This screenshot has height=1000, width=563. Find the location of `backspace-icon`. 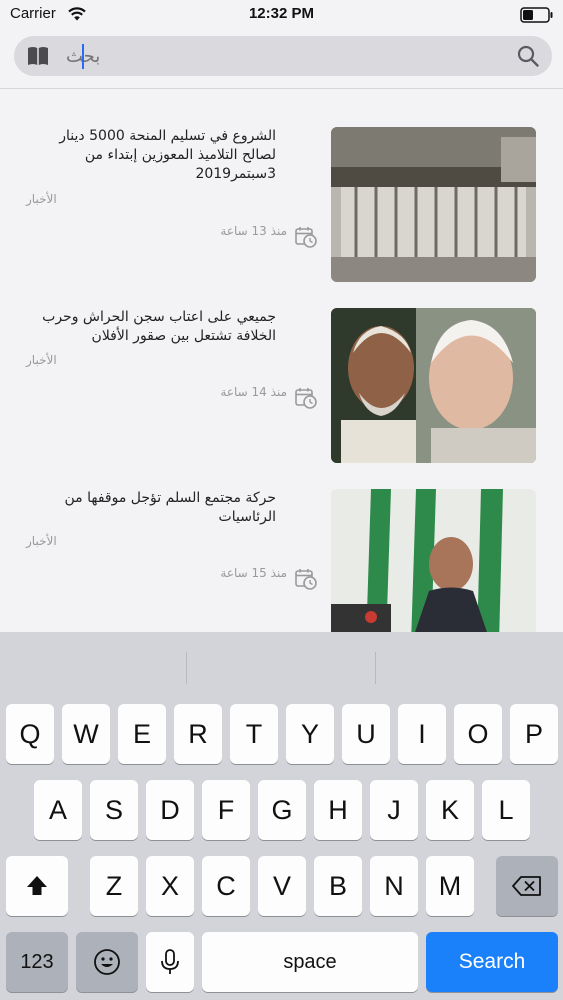

backspace-icon is located at coordinates (526, 886).